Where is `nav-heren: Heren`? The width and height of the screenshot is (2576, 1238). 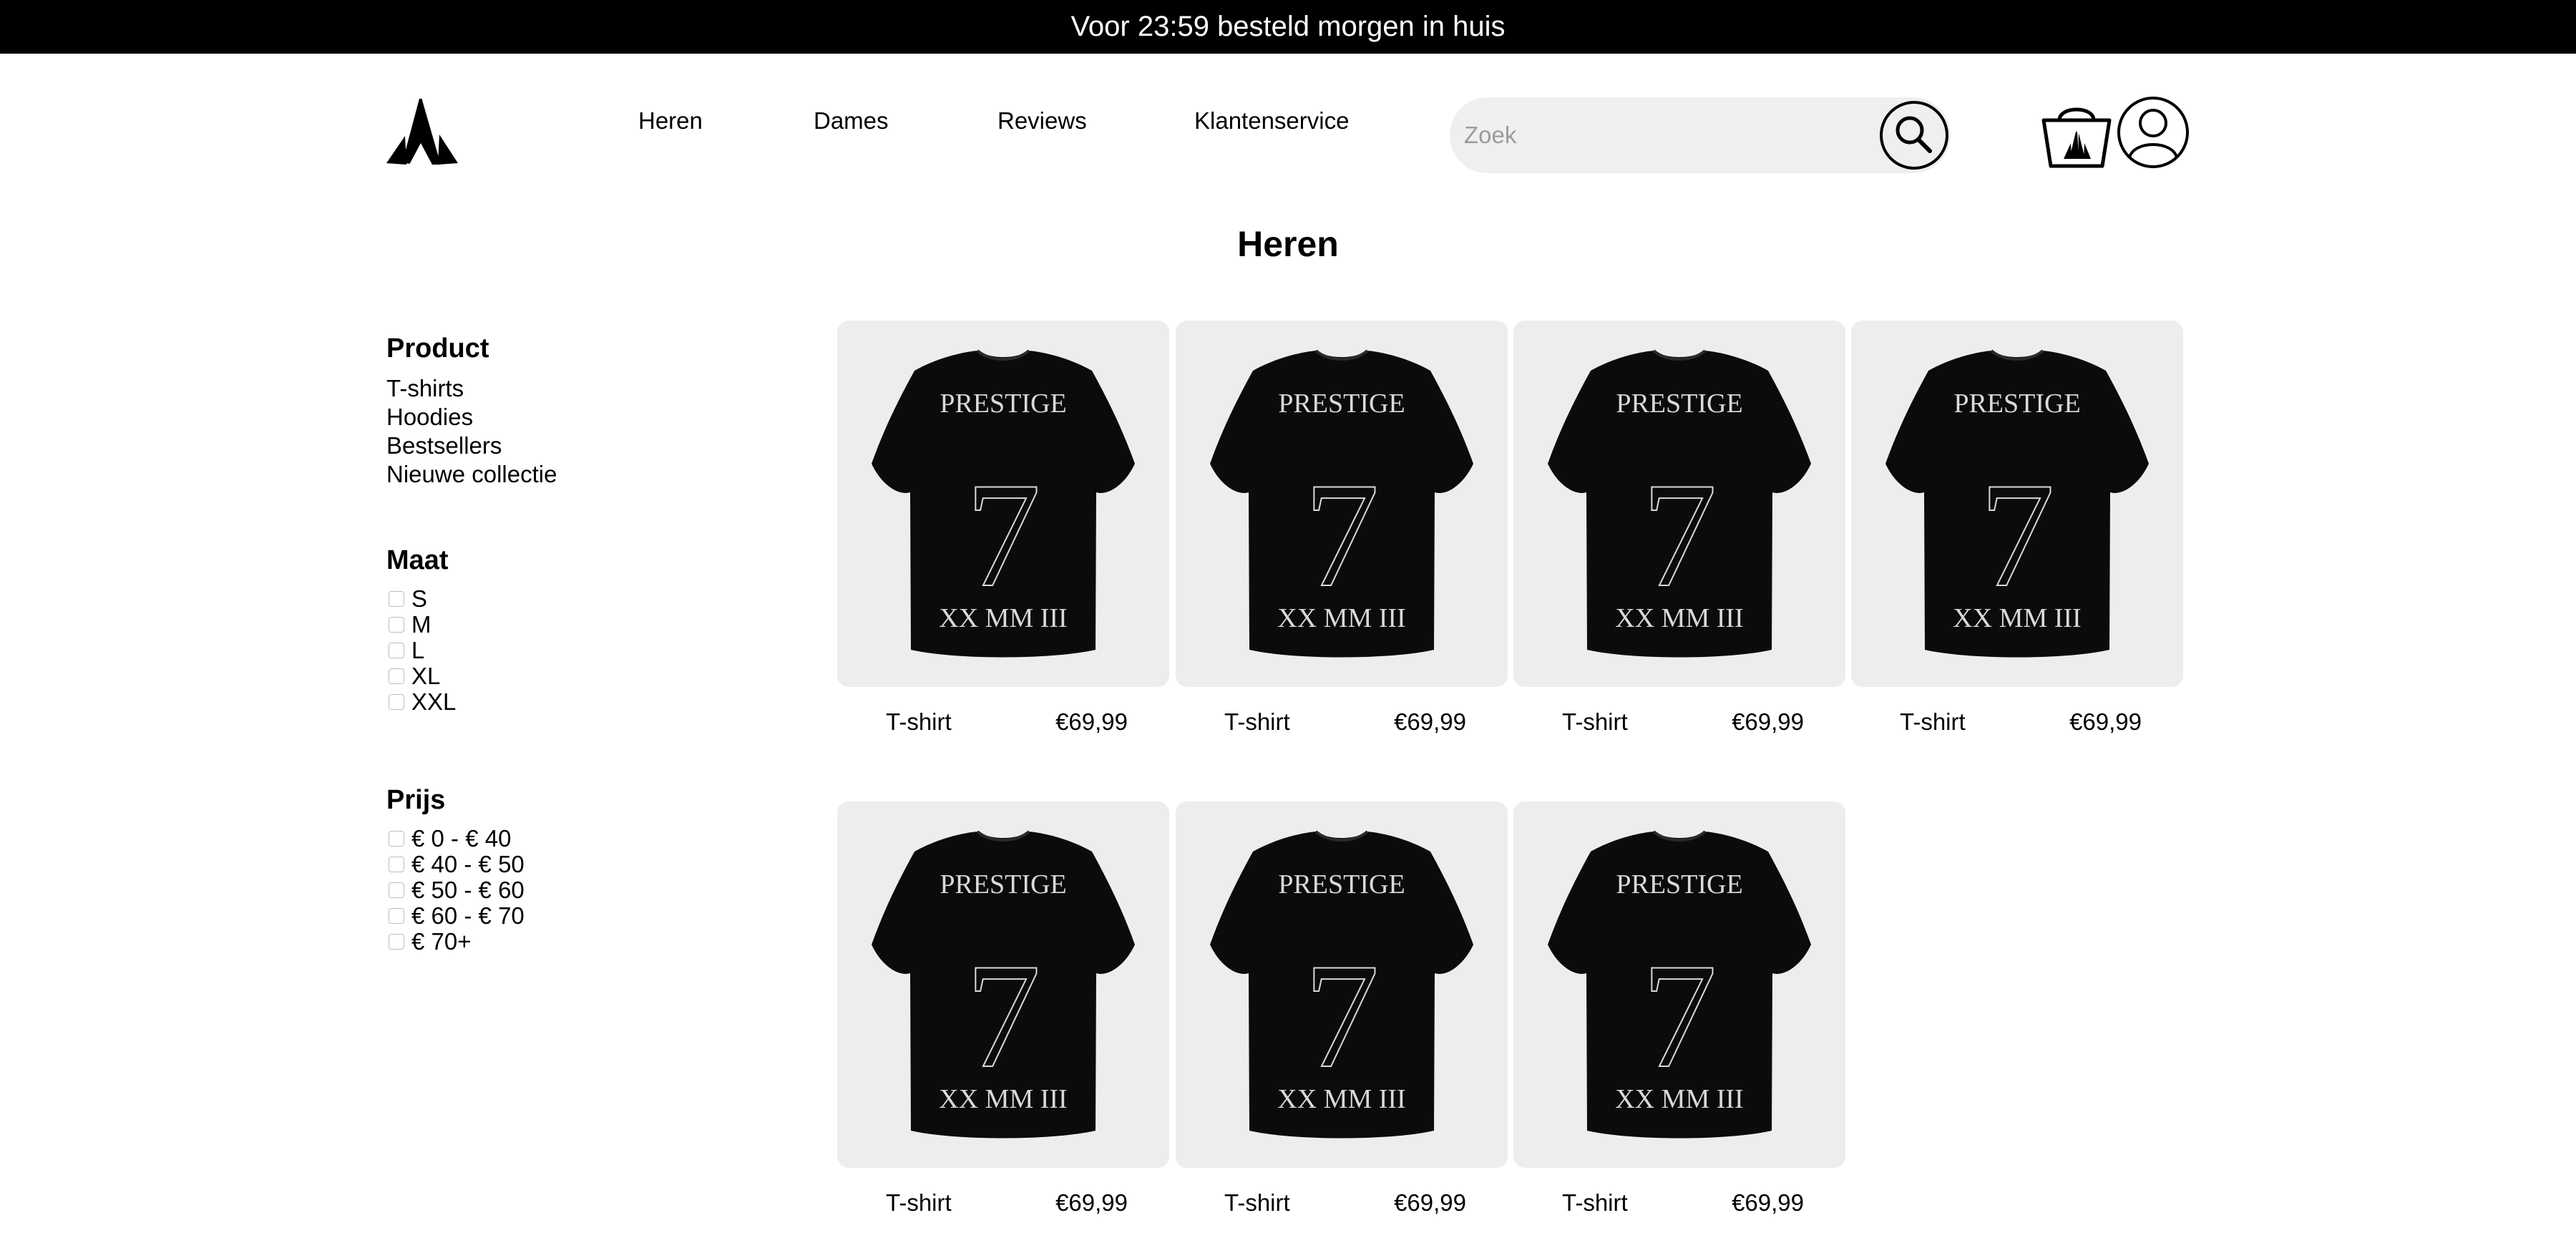 nav-heren: Heren is located at coordinates (670, 121).